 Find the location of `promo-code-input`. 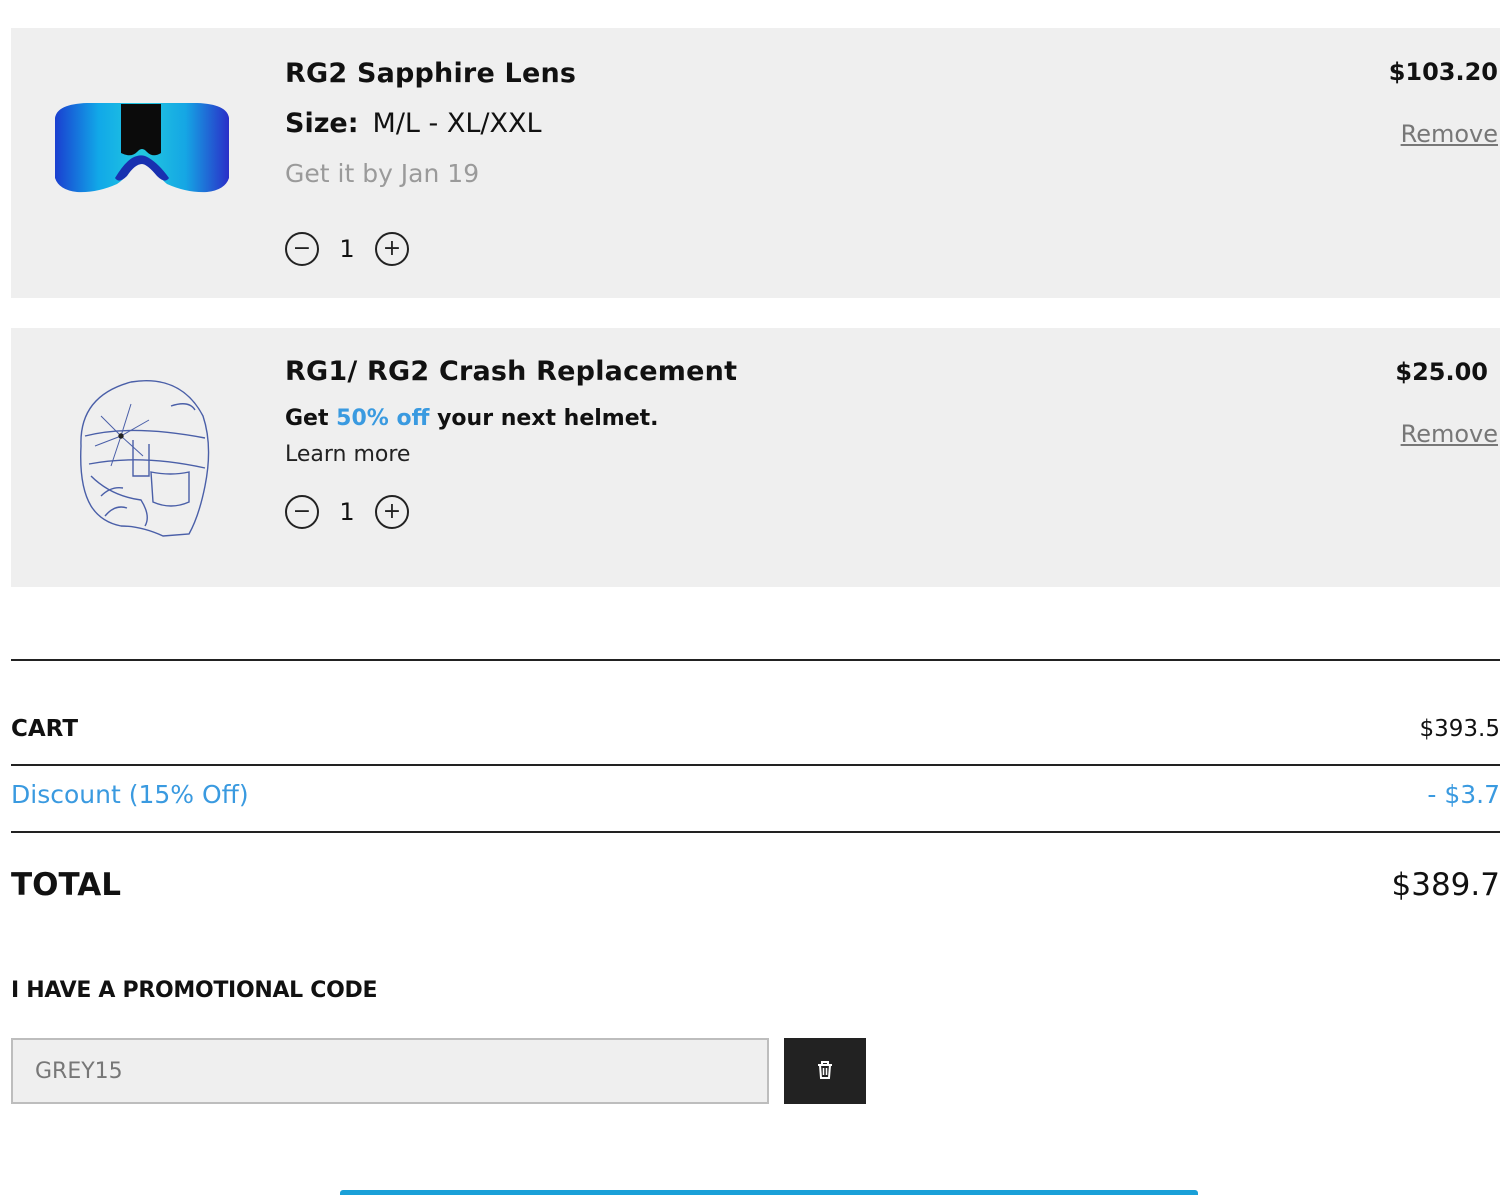

promo-code-input is located at coordinates (390, 1071).